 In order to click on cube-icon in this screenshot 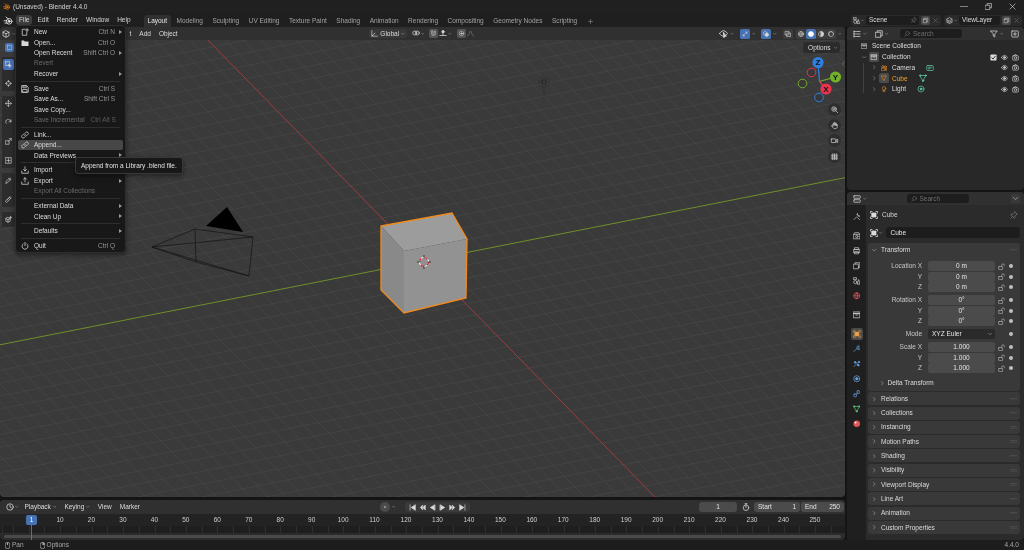, I will do `click(6, 33)`.